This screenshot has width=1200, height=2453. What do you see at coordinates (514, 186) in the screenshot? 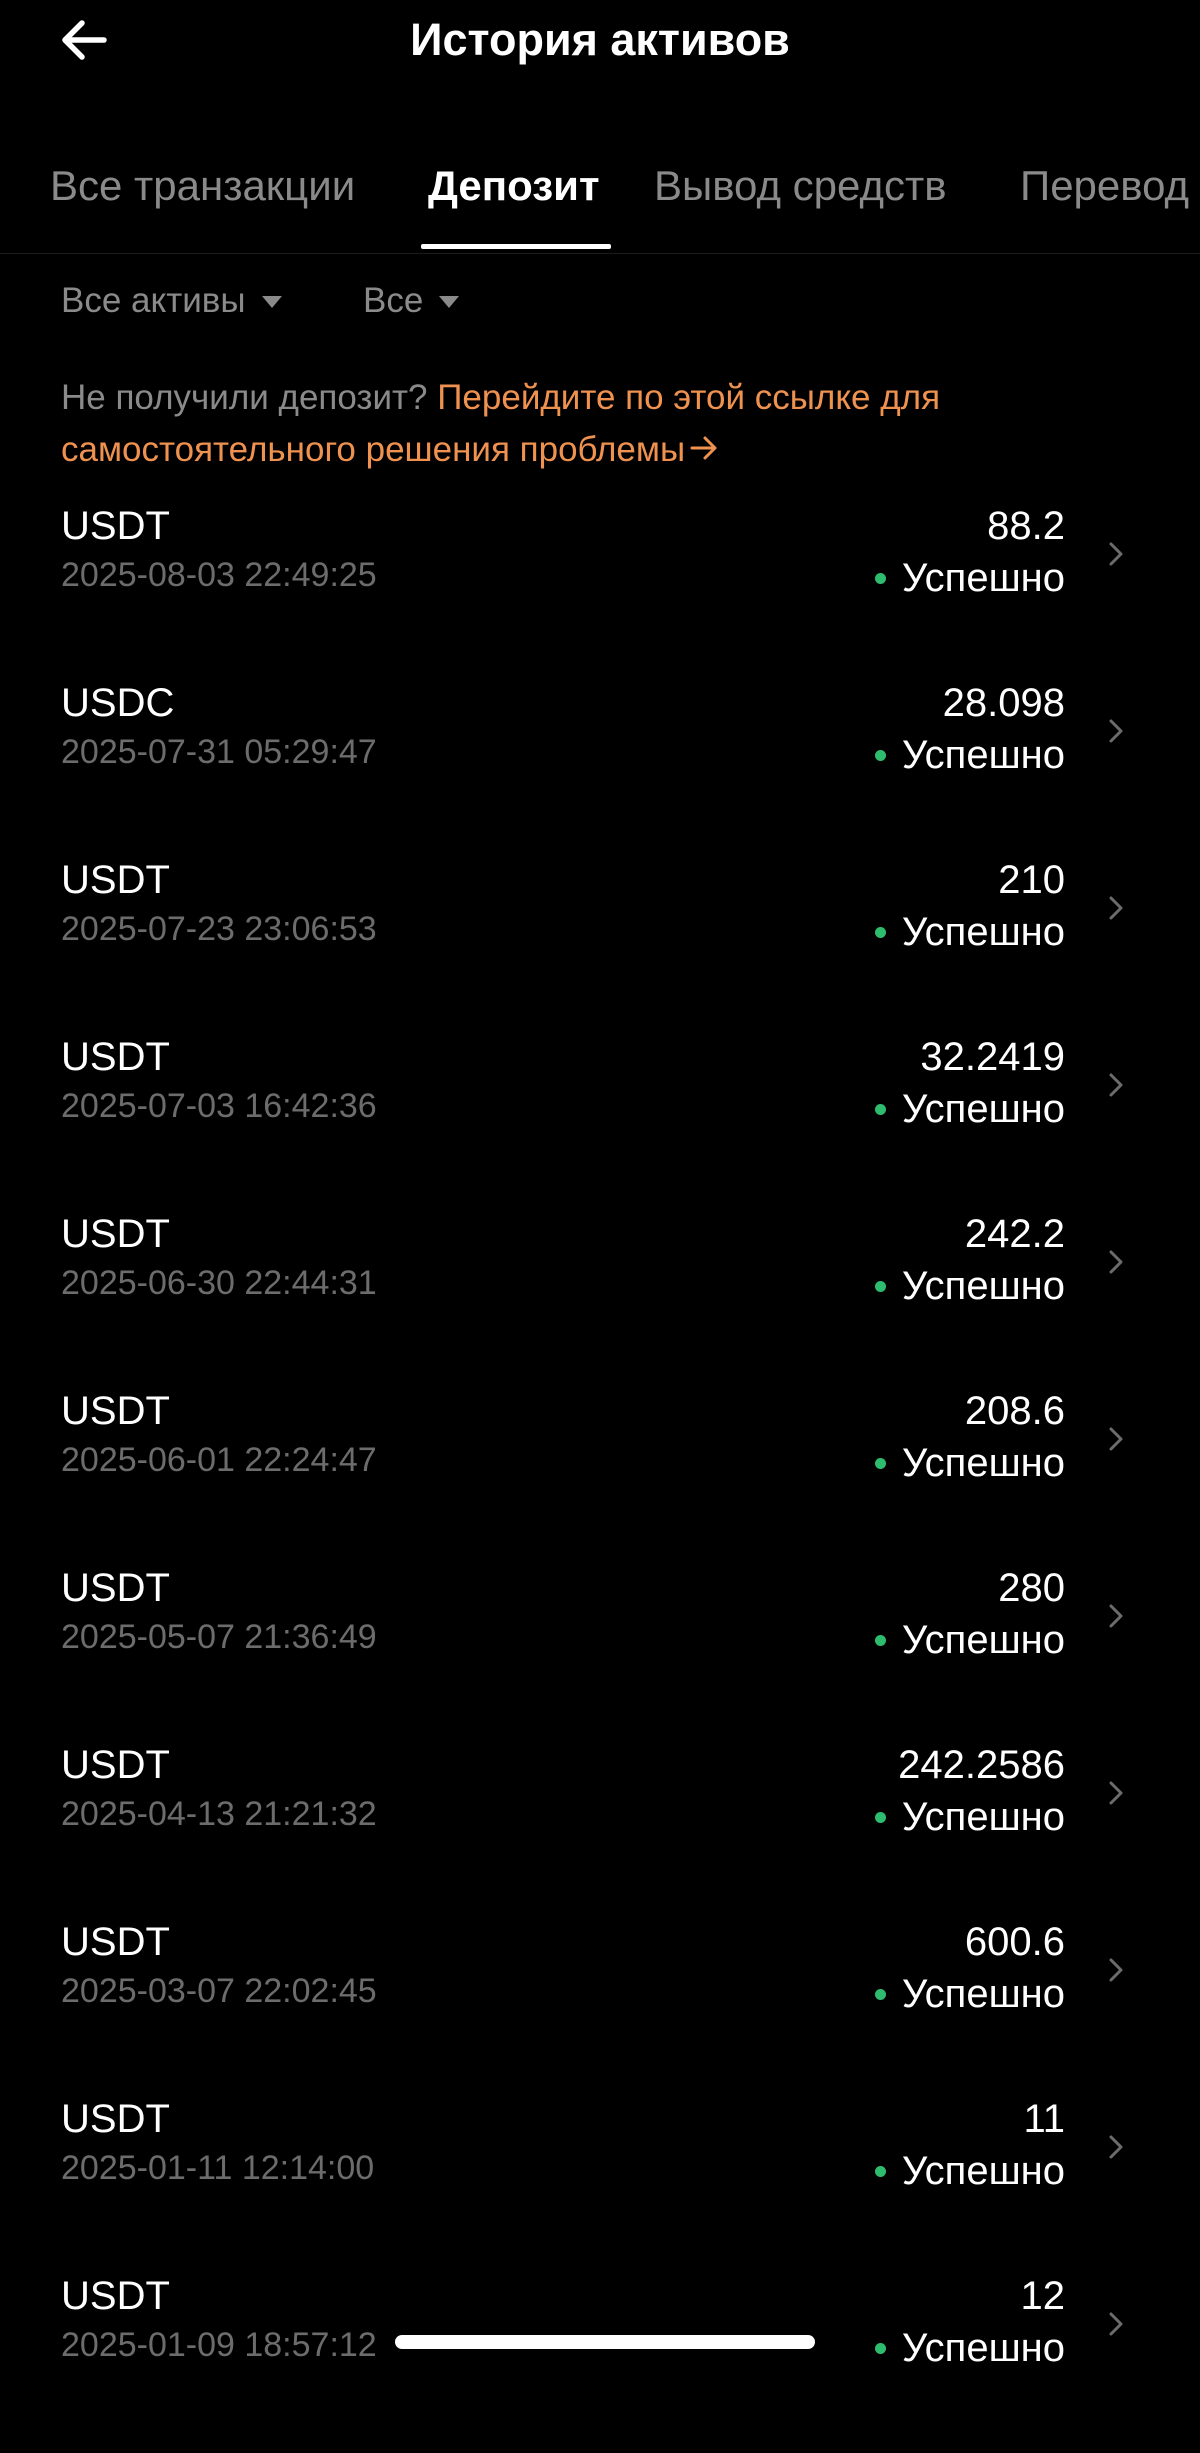
I see `tab-deposit: Депозит` at bounding box center [514, 186].